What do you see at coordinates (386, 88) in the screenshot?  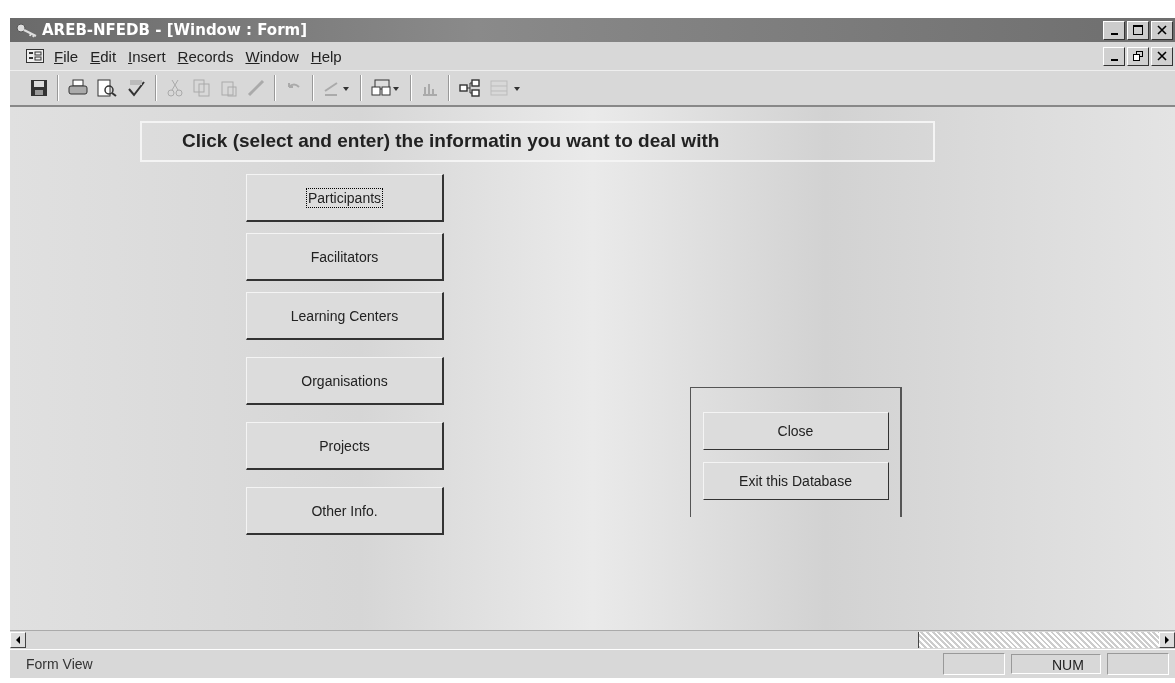 I see `new-object-icon` at bounding box center [386, 88].